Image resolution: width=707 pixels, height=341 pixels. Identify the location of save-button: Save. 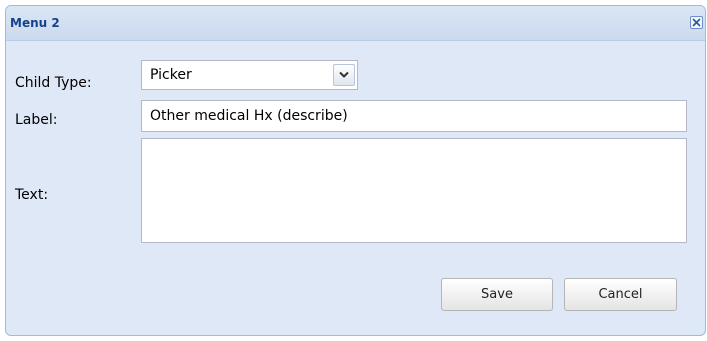
(497, 294).